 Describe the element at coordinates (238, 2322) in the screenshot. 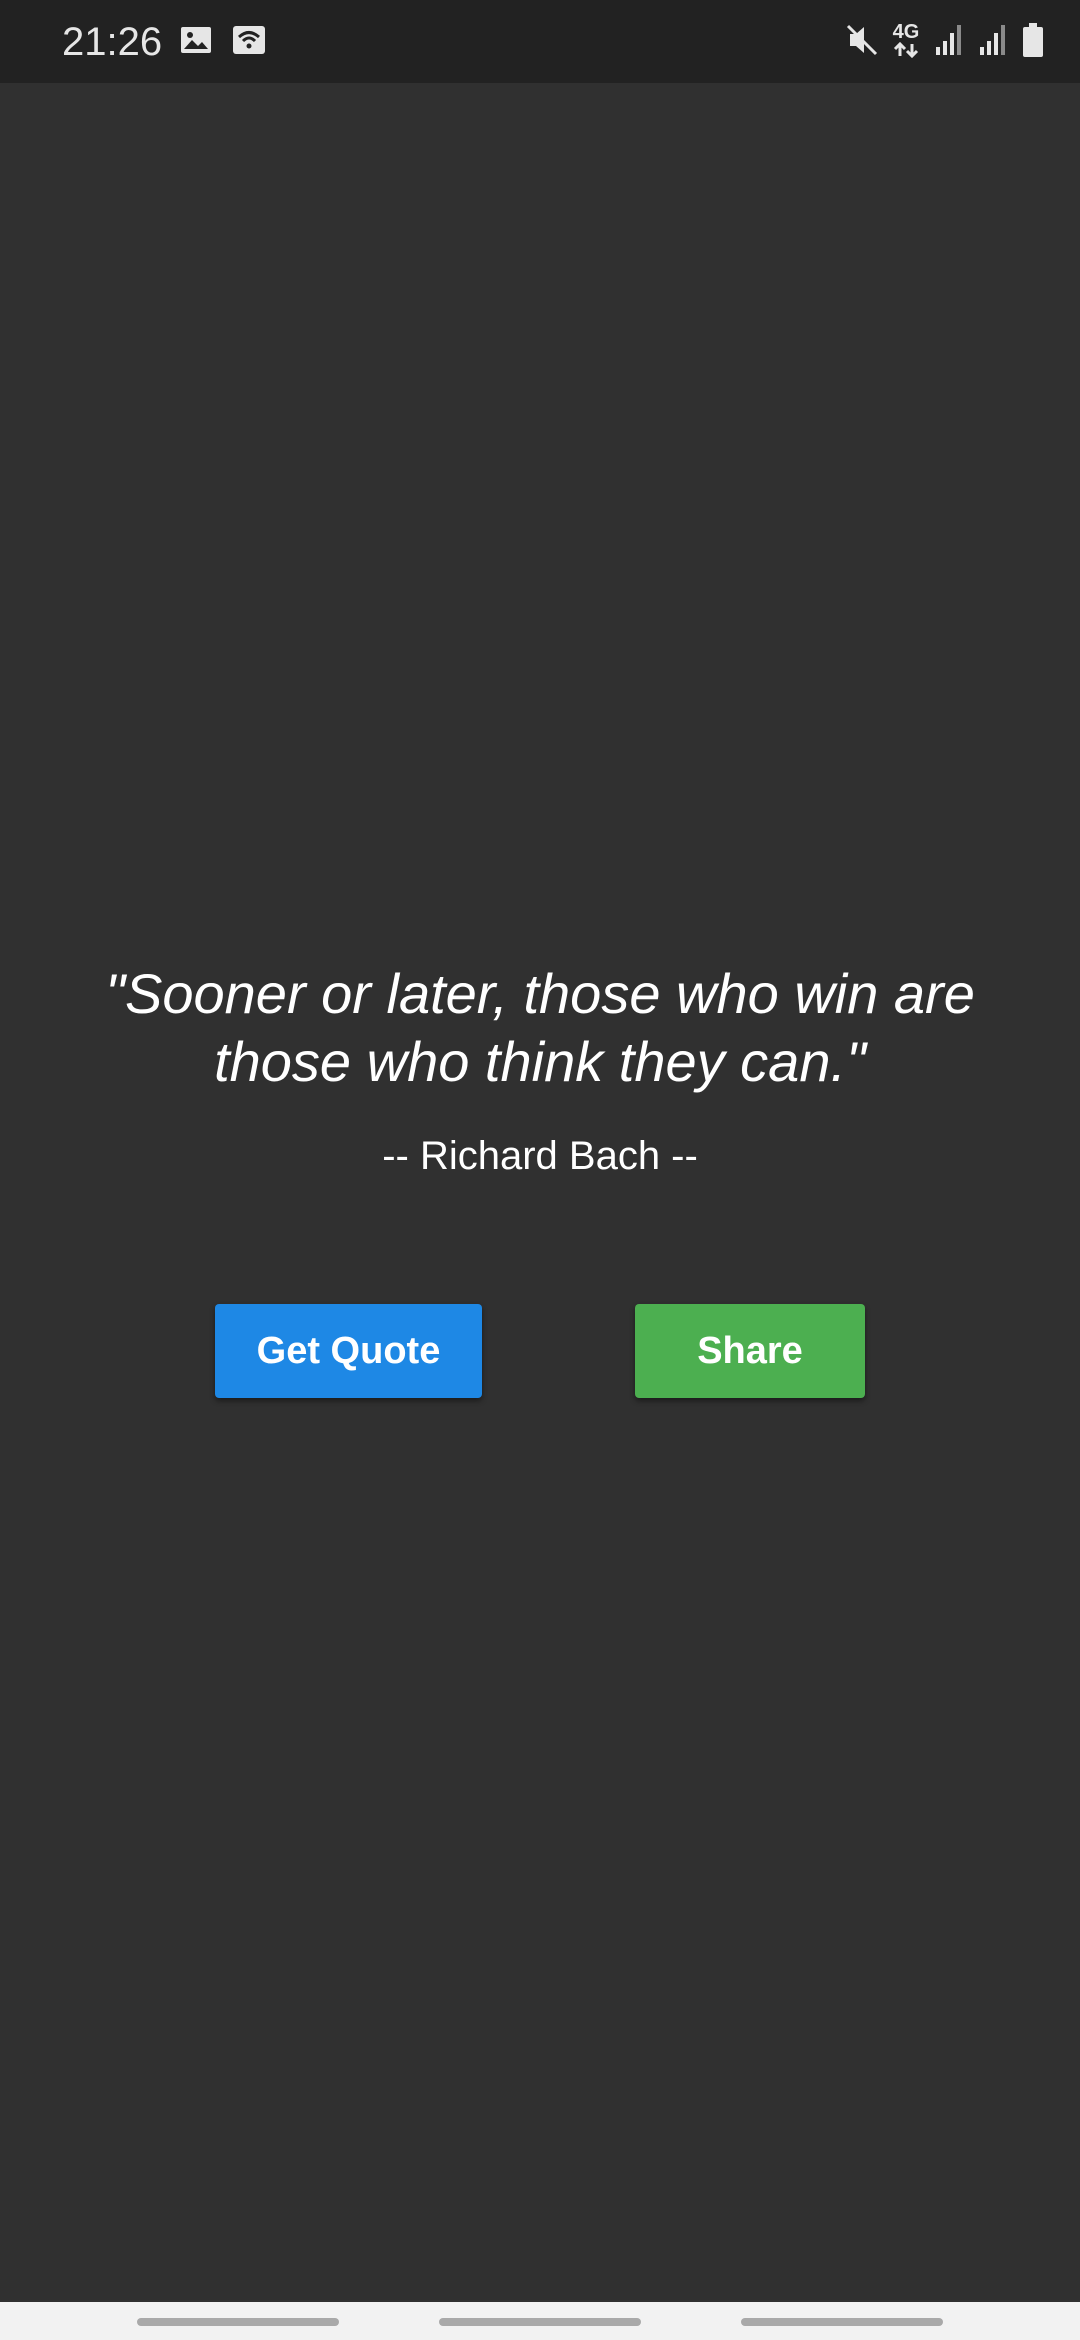

I see `nav-recents-handle` at that location.